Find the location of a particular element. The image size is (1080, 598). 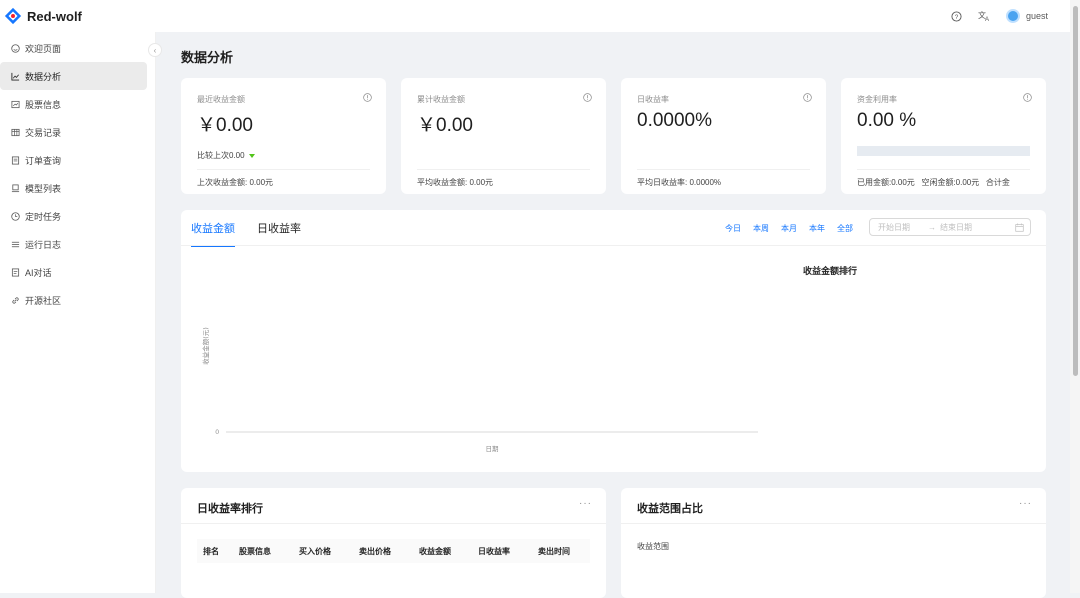

column-header: 卖出价格 is located at coordinates (383, 551).